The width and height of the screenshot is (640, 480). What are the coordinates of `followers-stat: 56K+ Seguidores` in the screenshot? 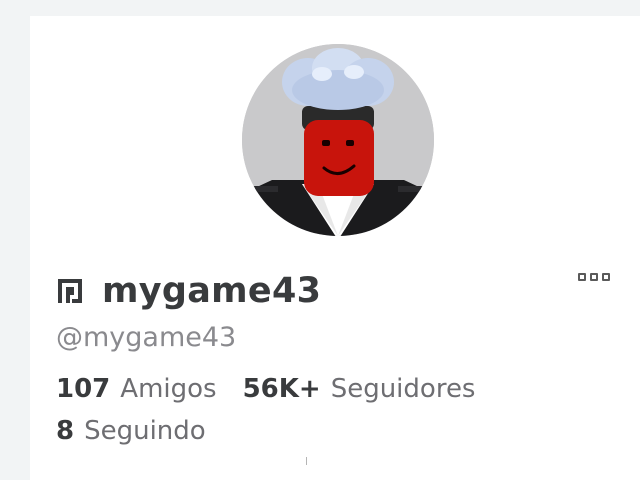 It's located at (359, 389).